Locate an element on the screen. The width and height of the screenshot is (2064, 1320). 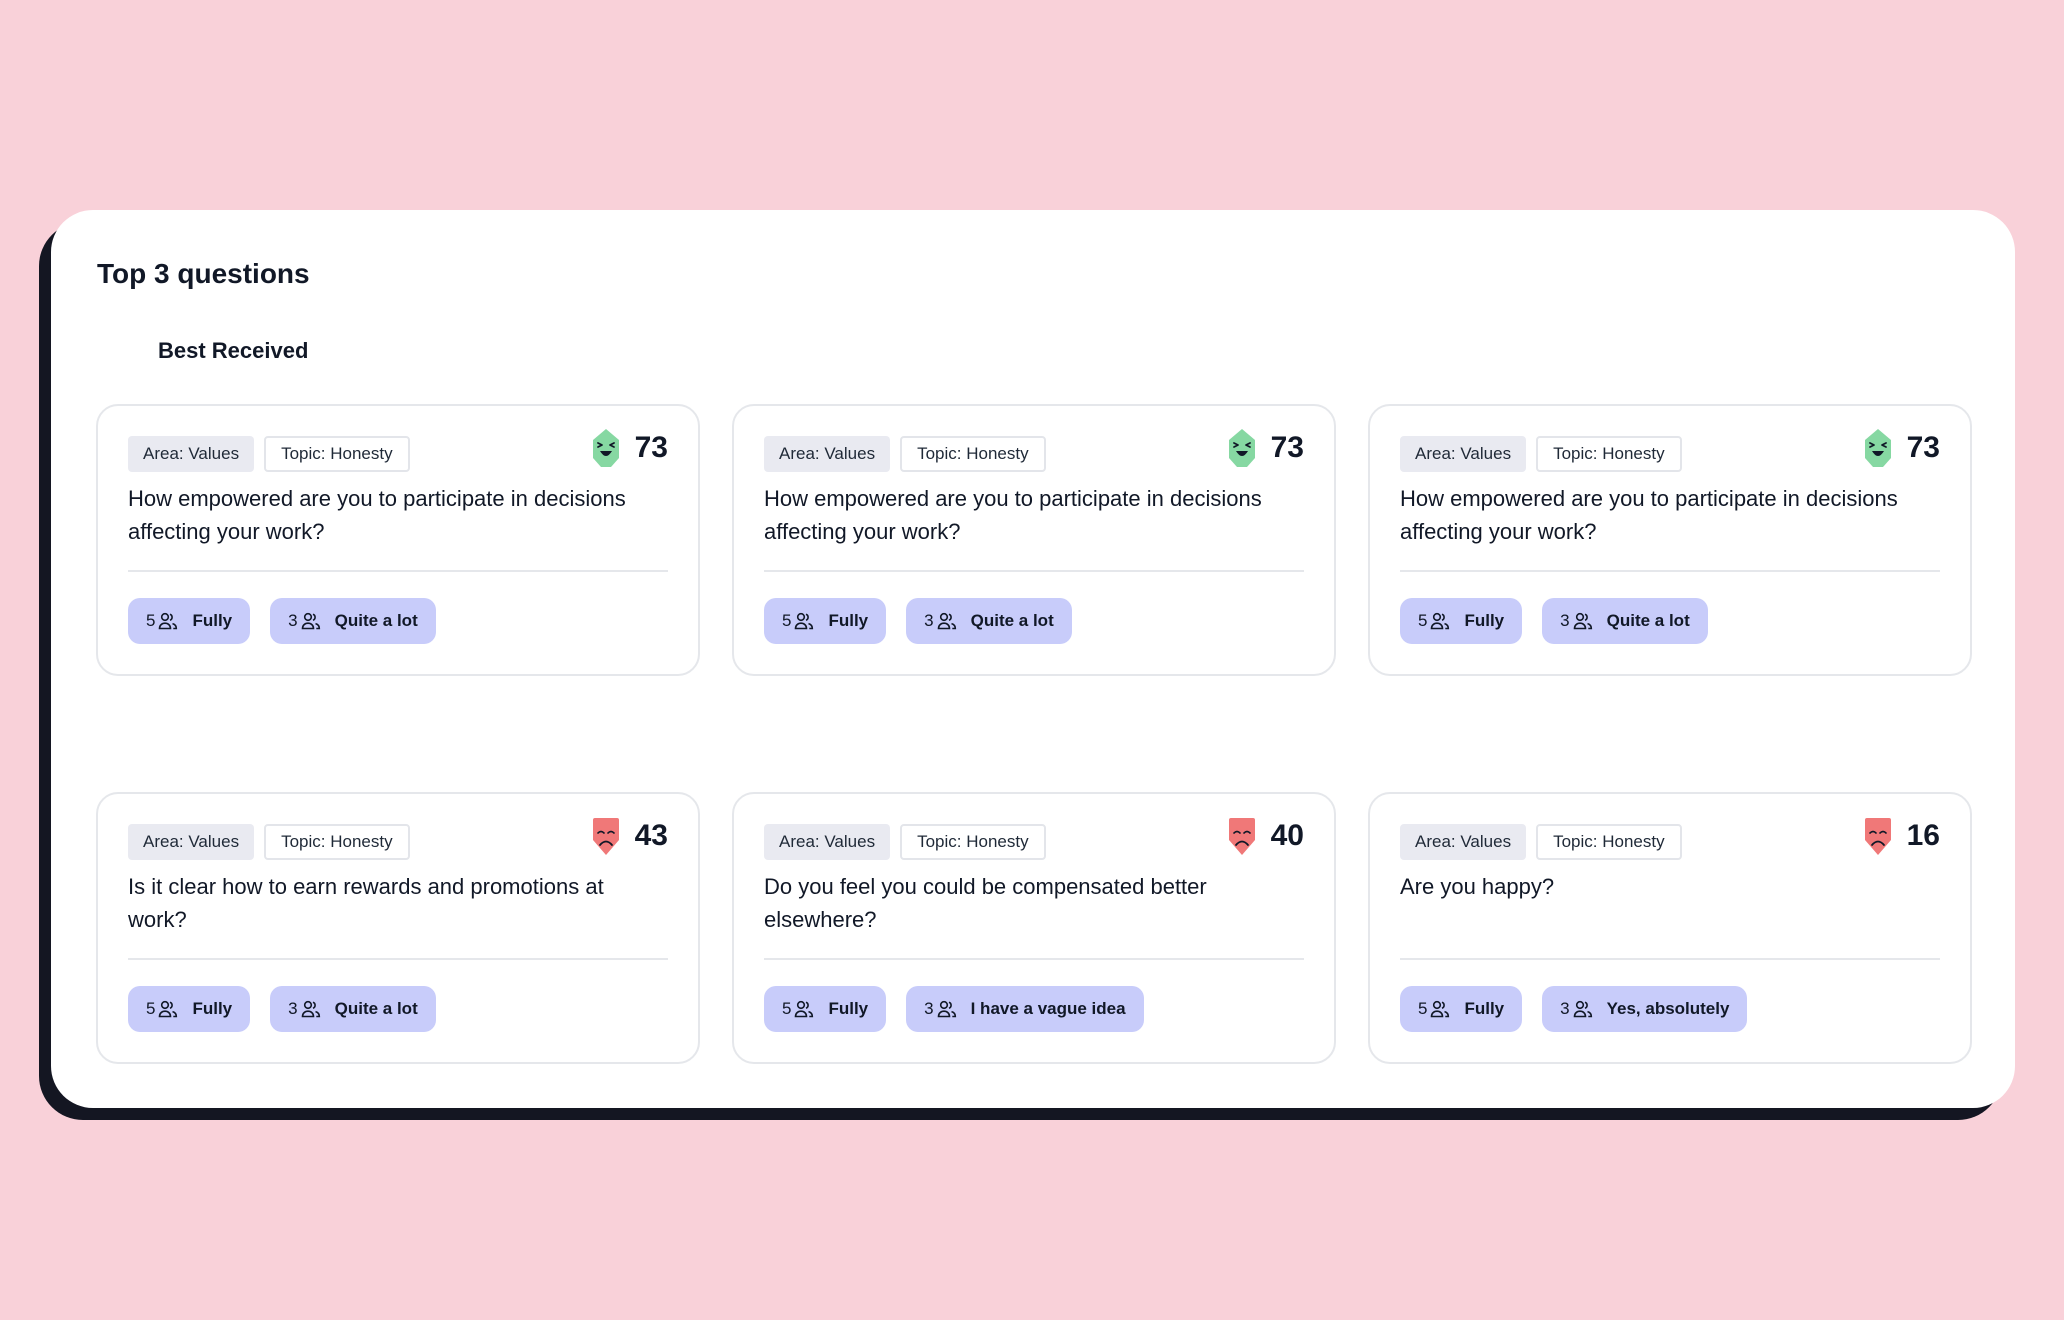
score: 16 is located at coordinates (1901, 836).